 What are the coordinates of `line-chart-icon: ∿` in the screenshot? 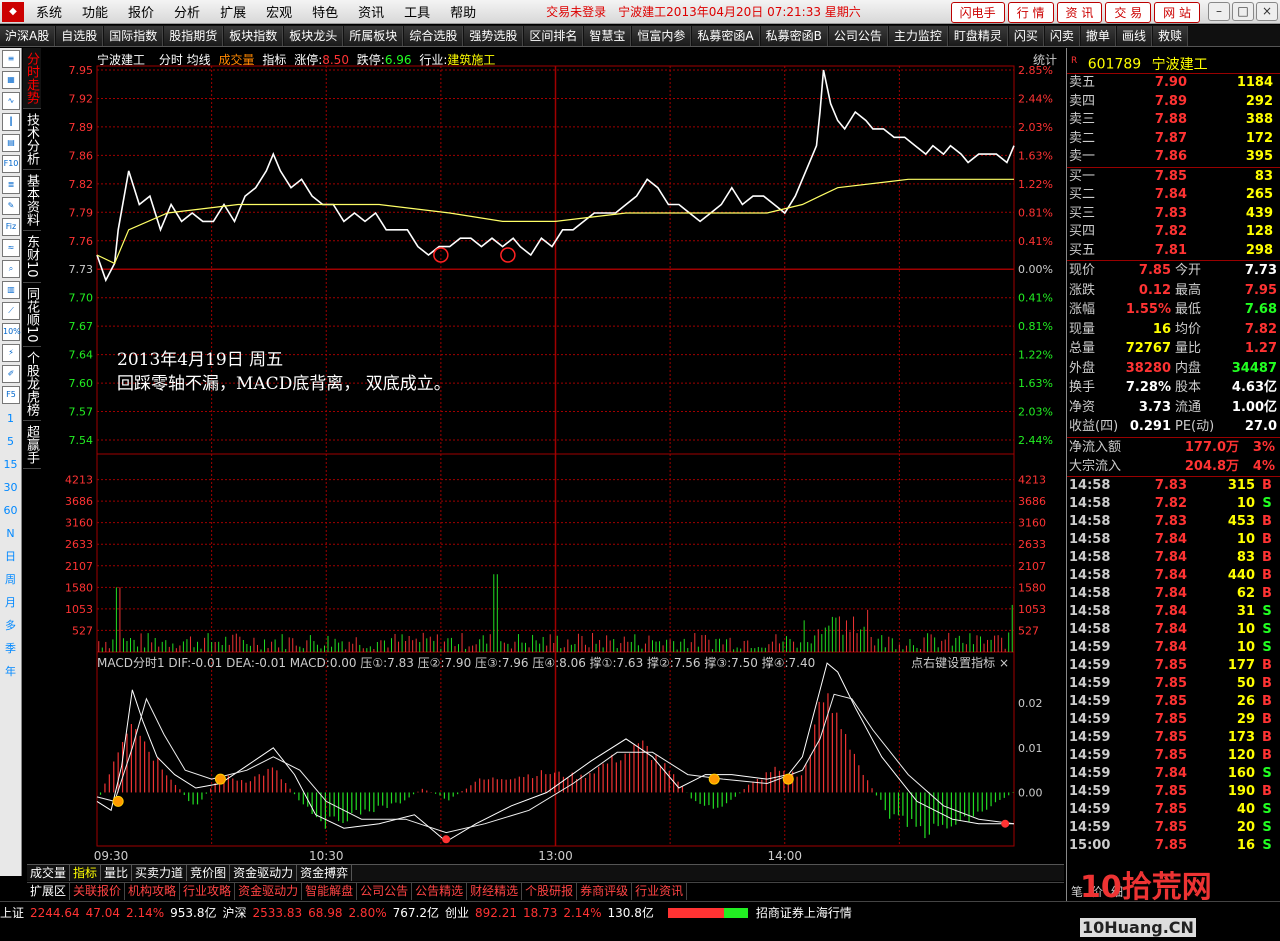 It's located at (11, 101).